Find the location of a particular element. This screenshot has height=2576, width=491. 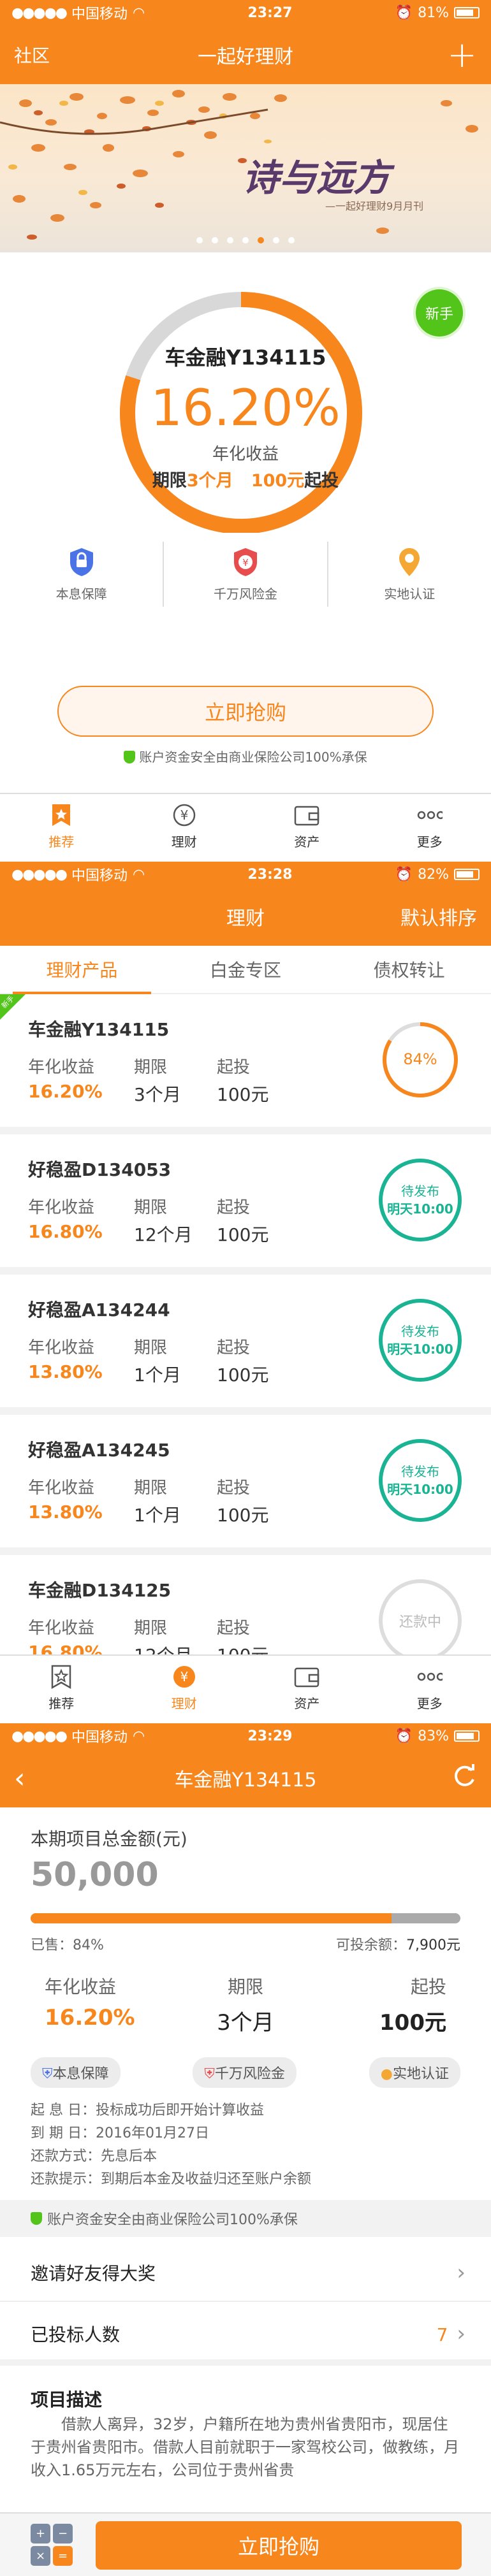

item-name: 车金融D134125 is located at coordinates (100, 1590).